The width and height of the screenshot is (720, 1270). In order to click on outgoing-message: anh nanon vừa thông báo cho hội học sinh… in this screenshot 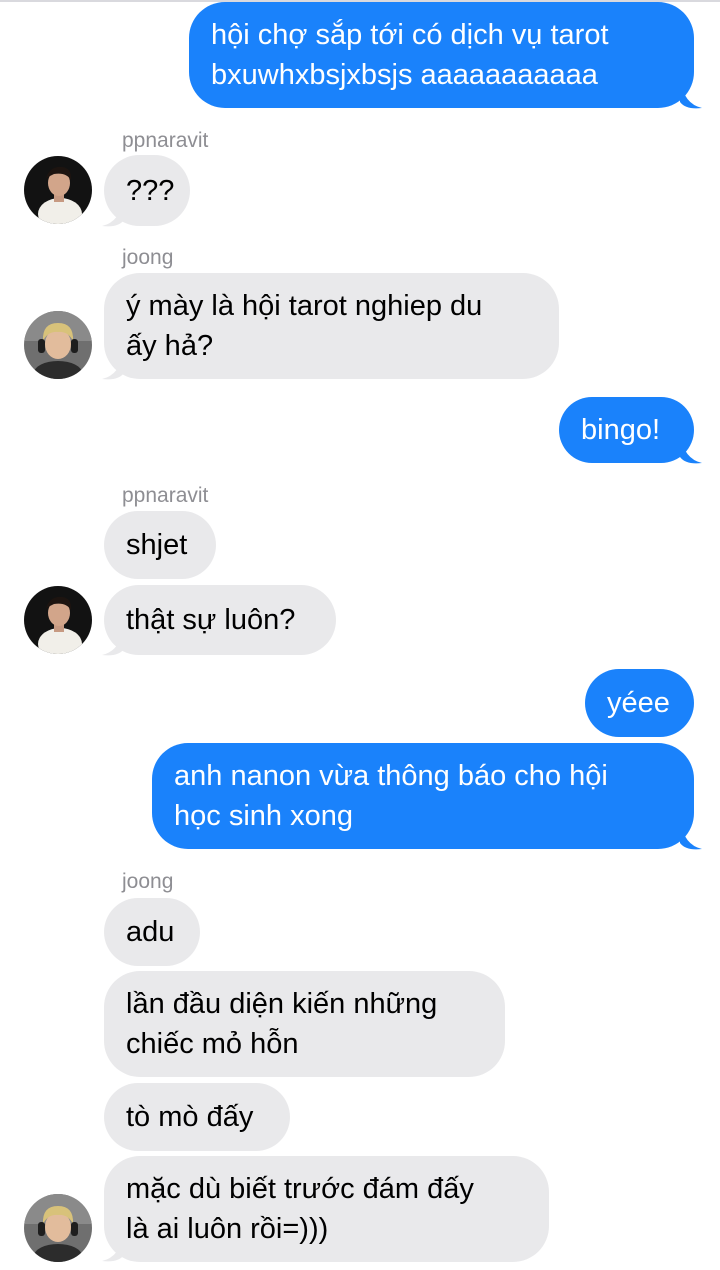, I will do `click(423, 796)`.